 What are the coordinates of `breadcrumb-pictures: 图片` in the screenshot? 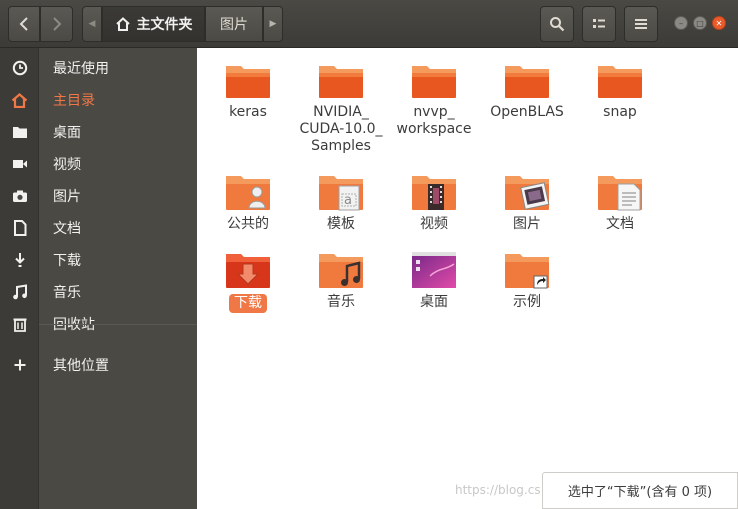 It's located at (234, 24).